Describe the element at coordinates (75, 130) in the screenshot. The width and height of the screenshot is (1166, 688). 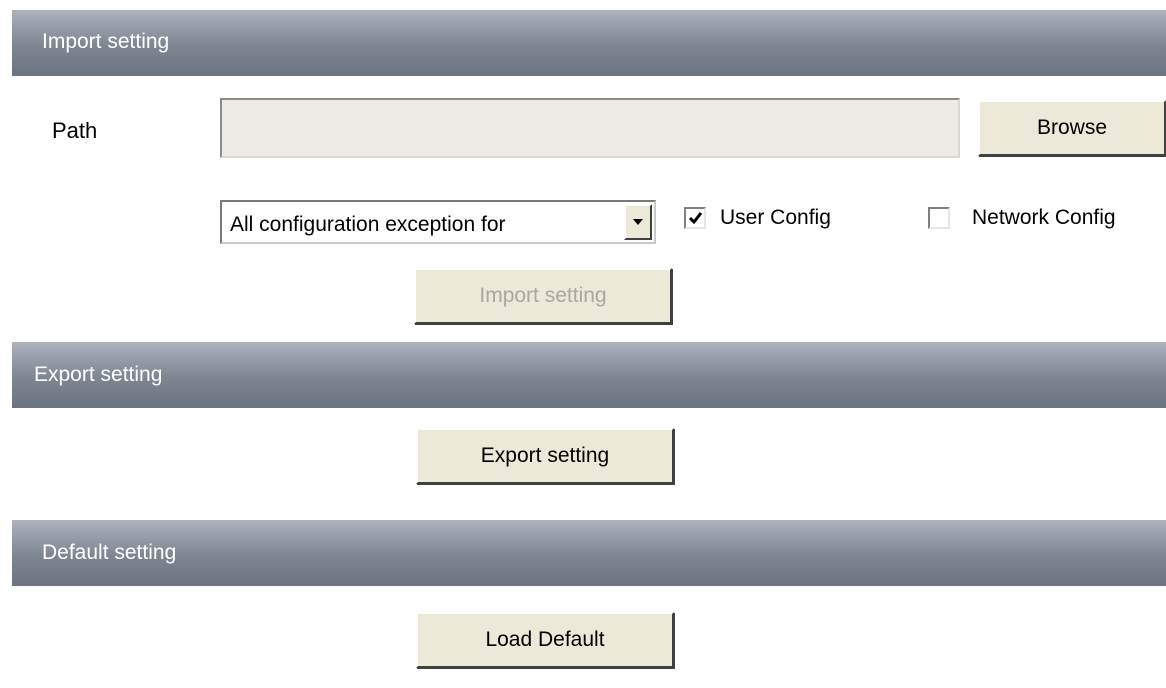
I see `path-label: Path` at that location.